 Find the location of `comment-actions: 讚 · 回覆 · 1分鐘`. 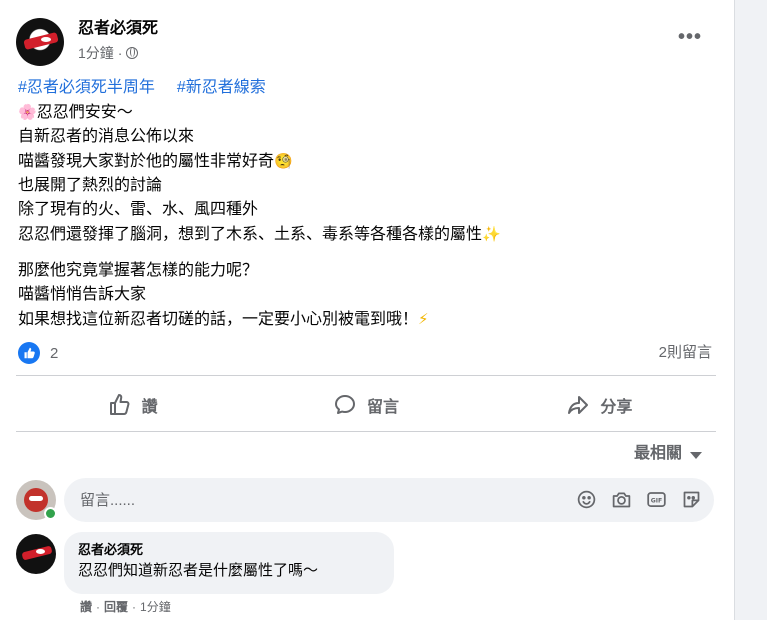

comment-actions: 讚 · 回覆 · 1分鐘 is located at coordinates (125, 607).